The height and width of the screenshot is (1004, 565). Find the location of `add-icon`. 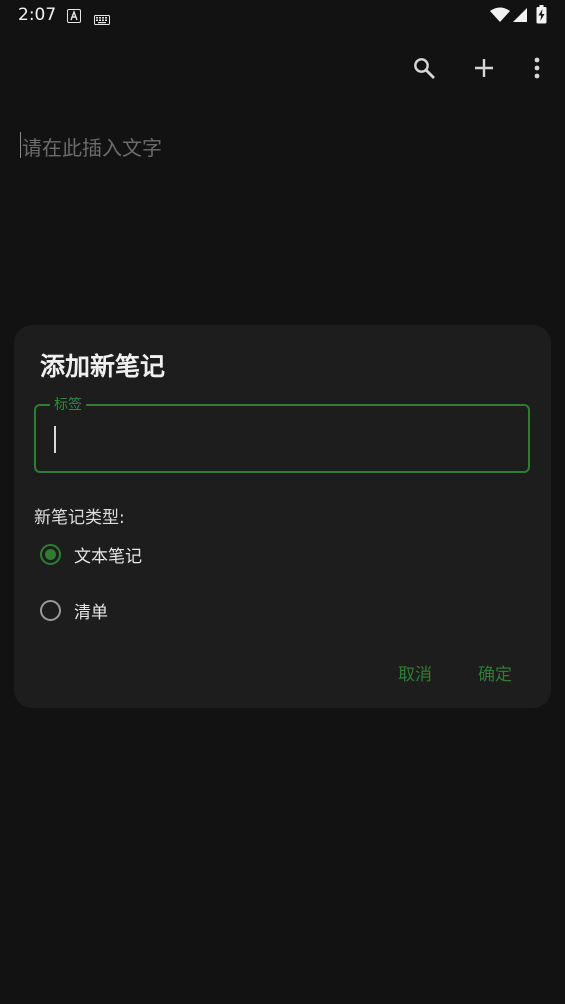

add-icon is located at coordinates (484, 70).